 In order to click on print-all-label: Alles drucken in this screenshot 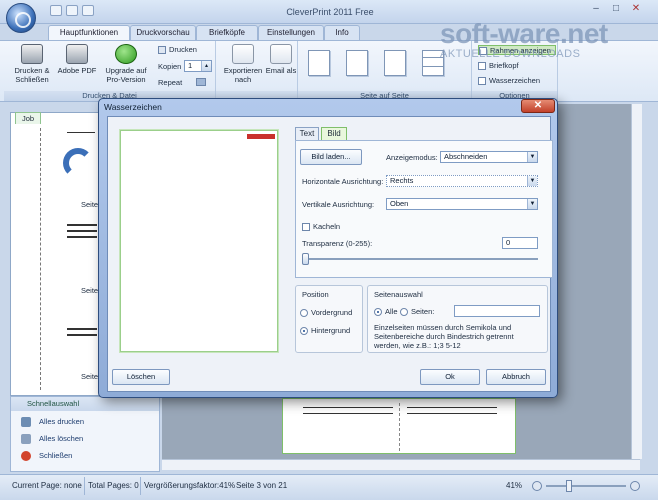, I will do `click(62, 421)`.